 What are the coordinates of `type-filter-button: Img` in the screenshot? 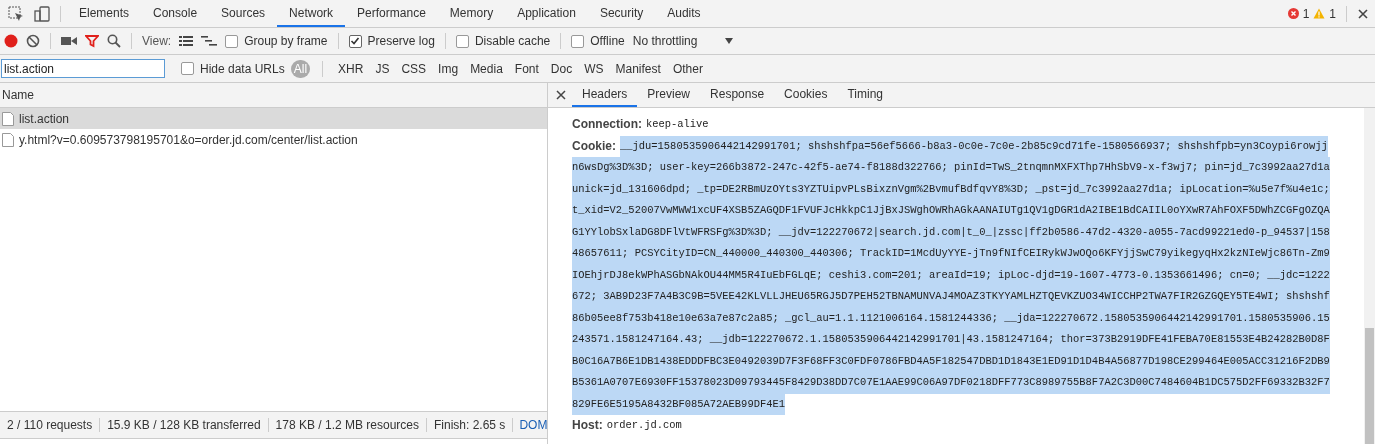 It's located at (448, 68).